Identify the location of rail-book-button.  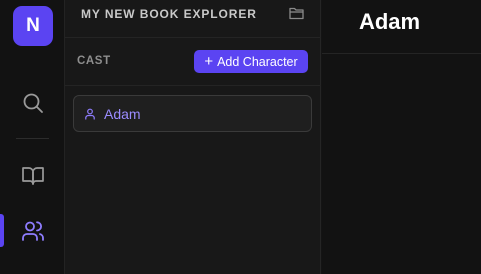
(33, 175).